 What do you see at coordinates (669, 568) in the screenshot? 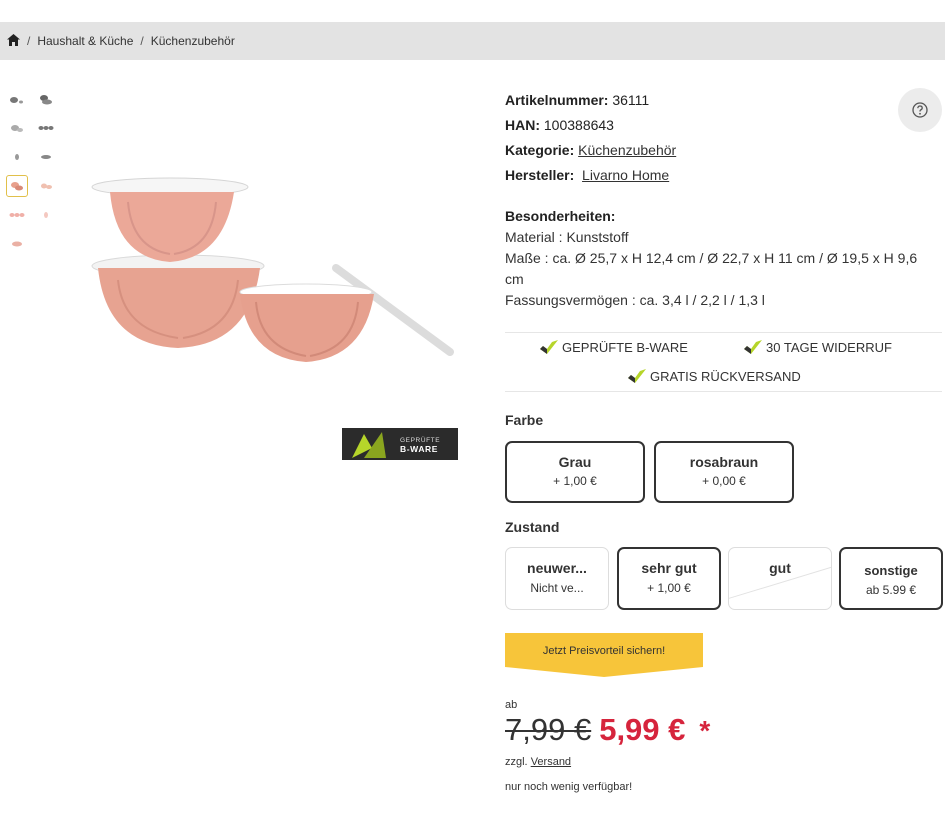
I see `option-name: sehr gut` at bounding box center [669, 568].